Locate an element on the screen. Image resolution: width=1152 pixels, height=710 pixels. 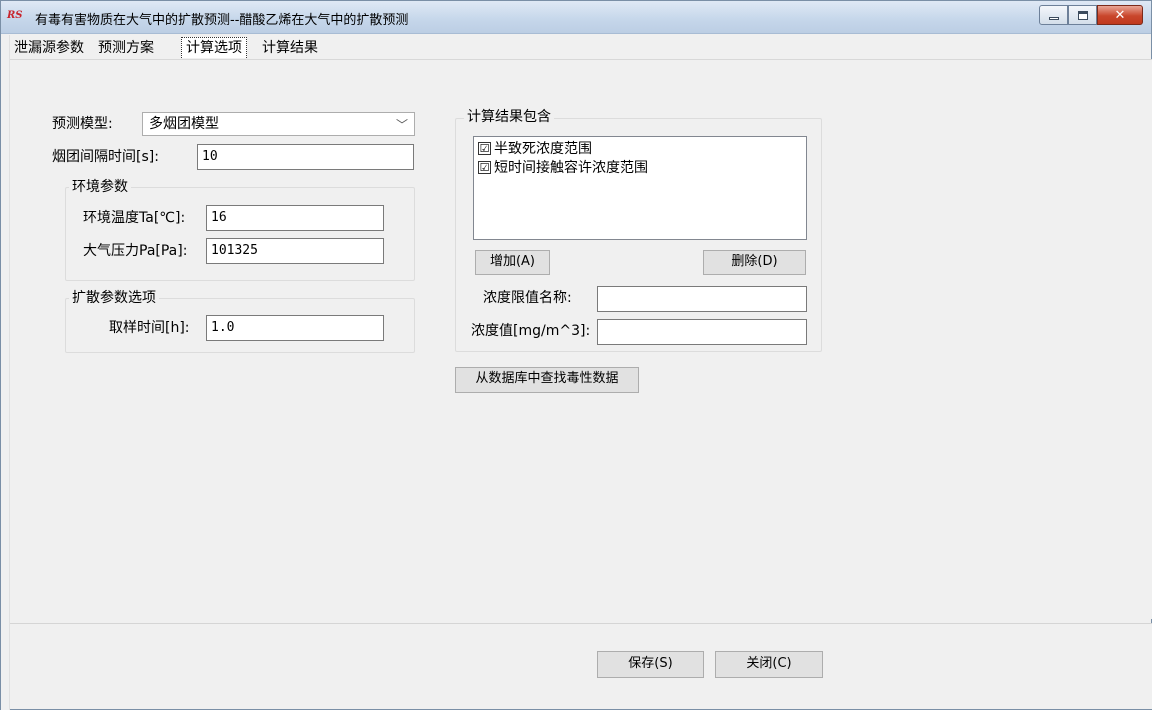
add-button: 增加(A) is located at coordinates (512, 262).